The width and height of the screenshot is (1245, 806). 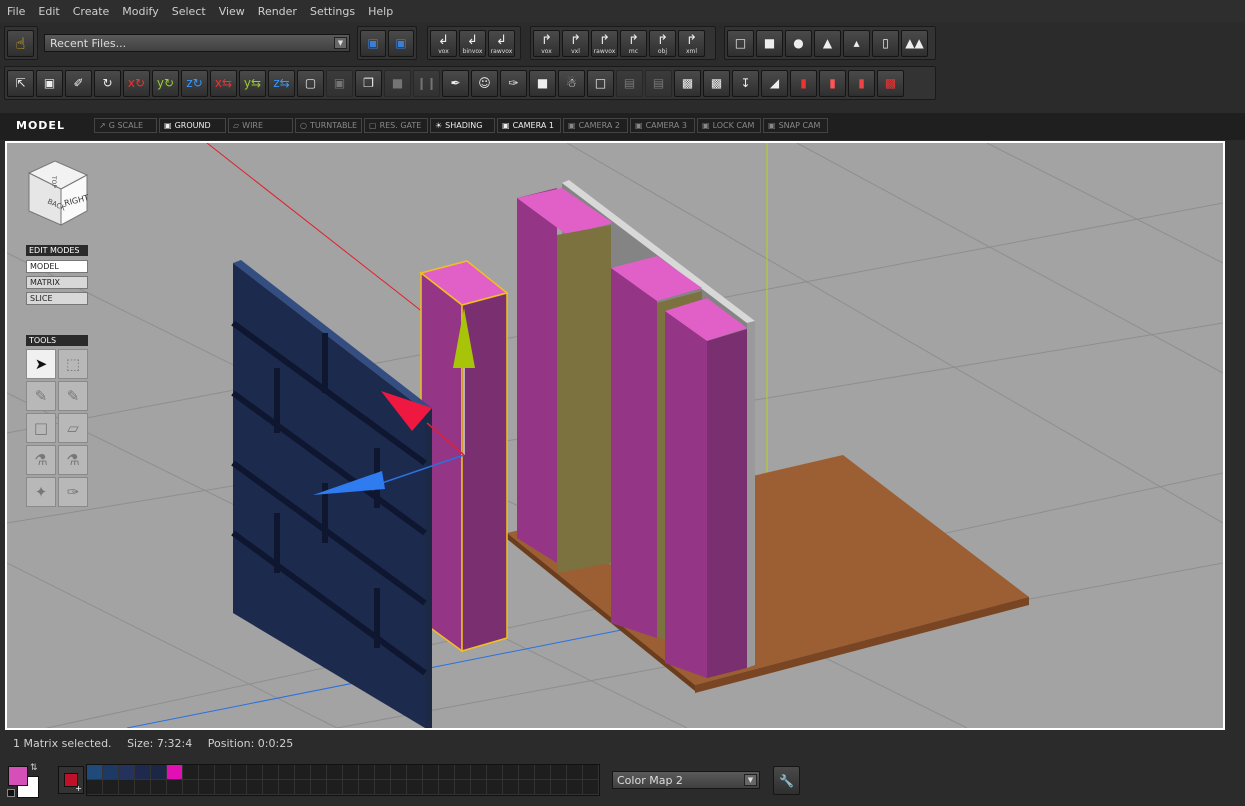 What do you see at coordinates (856, 43) in the screenshot?
I see `create-cone-button: ▴` at bounding box center [856, 43].